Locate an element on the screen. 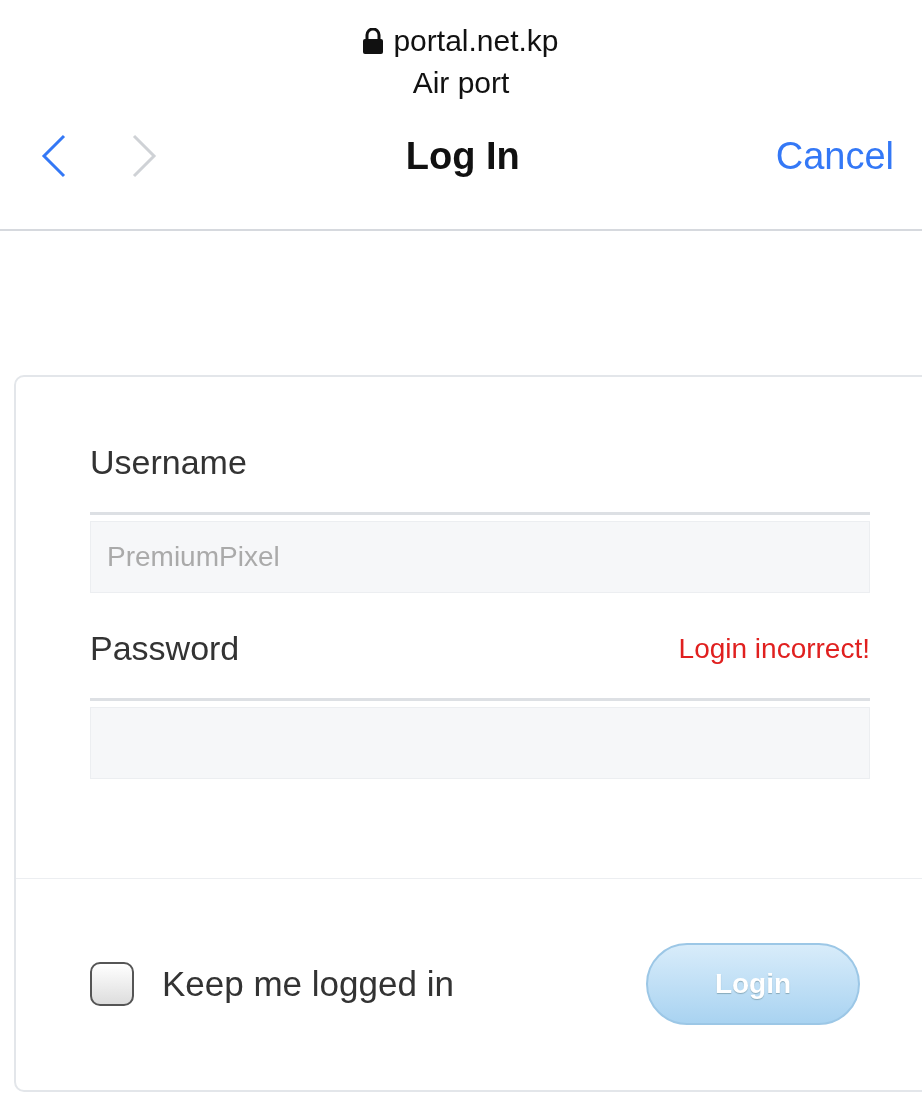 The width and height of the screenshot is (922, 1095). back-button is located at coordinates (54, 156).